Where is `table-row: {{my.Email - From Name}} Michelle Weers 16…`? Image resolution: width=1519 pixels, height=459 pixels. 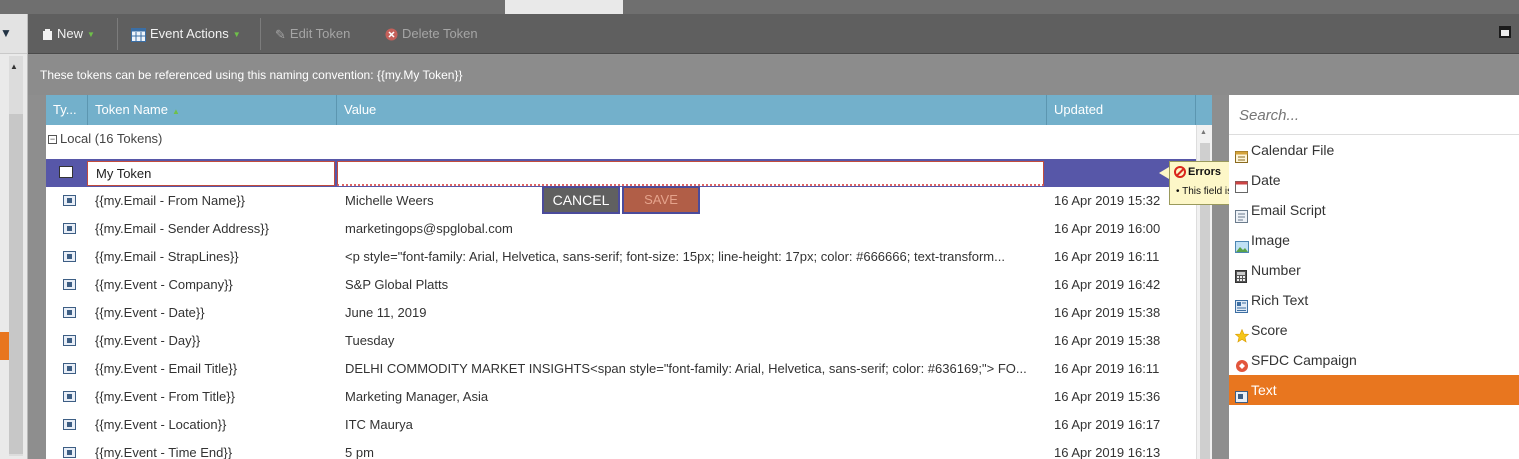
table-row: {{my.Email - From Name}} Michelle Weers 16… is located at coordinates (621, 201).